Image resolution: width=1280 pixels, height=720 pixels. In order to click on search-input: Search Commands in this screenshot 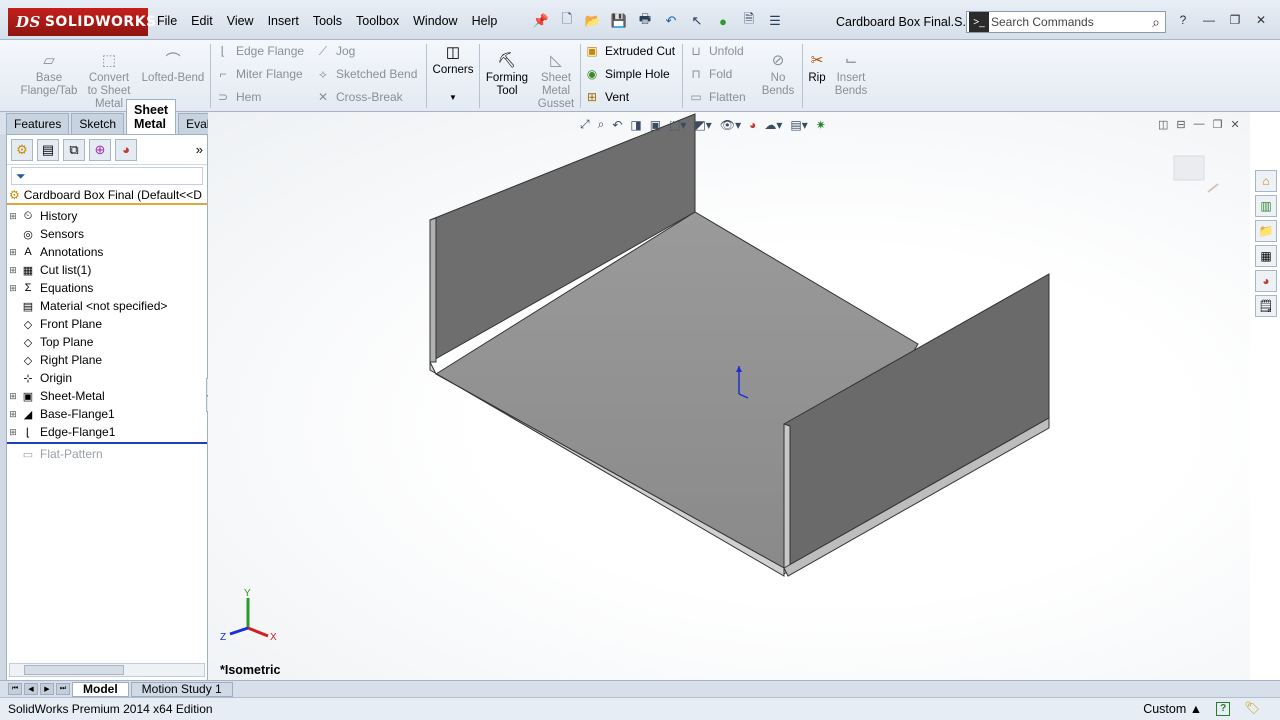, I will do `click(1069, 22)`.